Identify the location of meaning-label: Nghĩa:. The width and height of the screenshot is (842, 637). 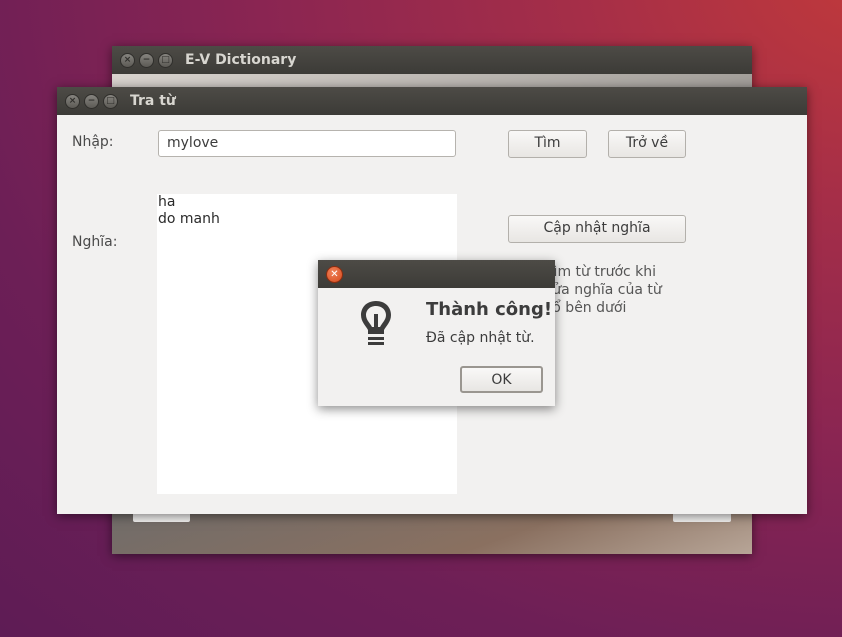
(95, 242).